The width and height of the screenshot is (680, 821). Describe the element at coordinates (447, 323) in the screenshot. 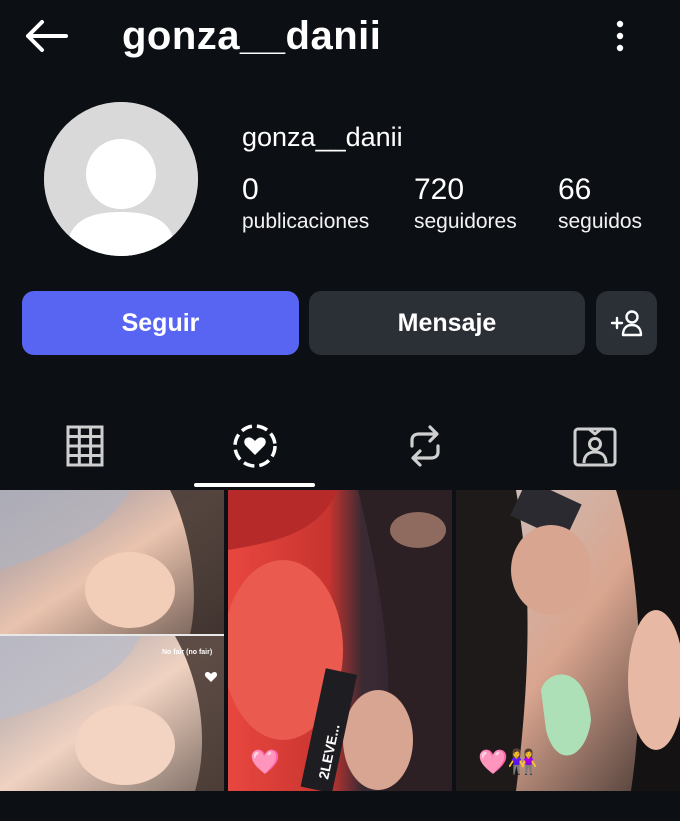

I see `message-button: Mensaje` at that location.